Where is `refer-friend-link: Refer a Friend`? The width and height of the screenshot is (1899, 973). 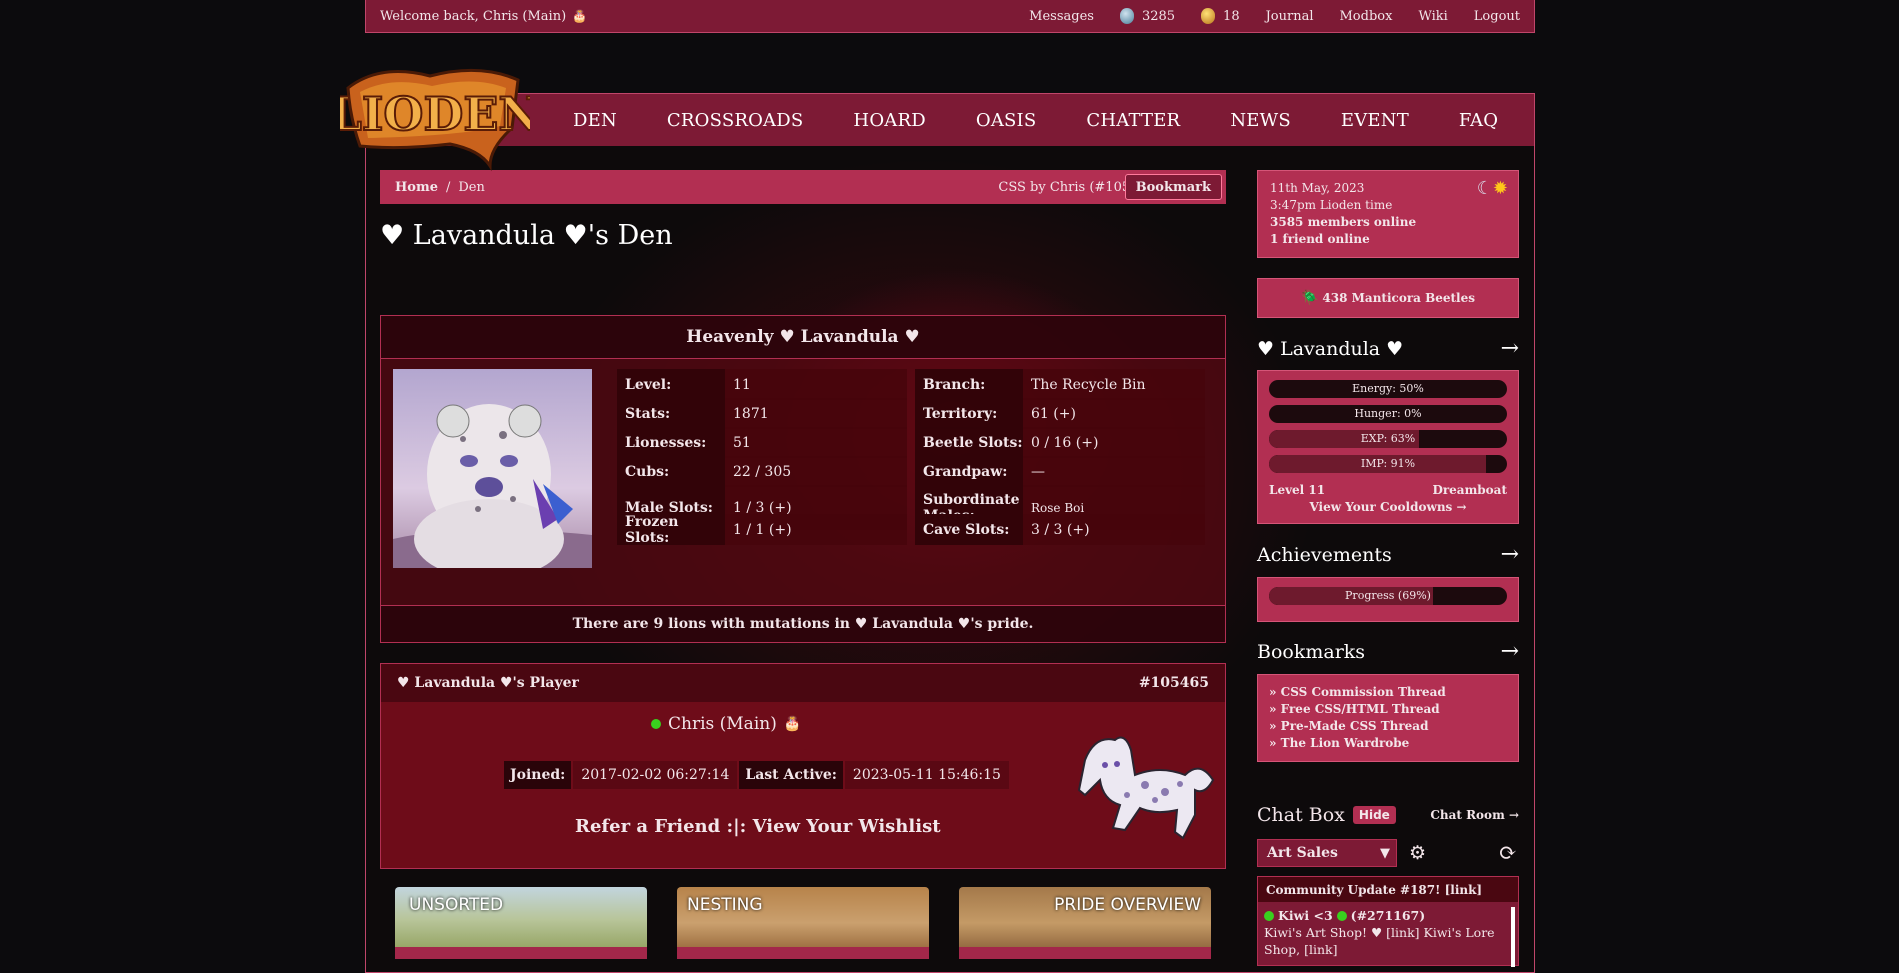 refer-friend-link: Refer a Friend is located at coordinates (647, 826).